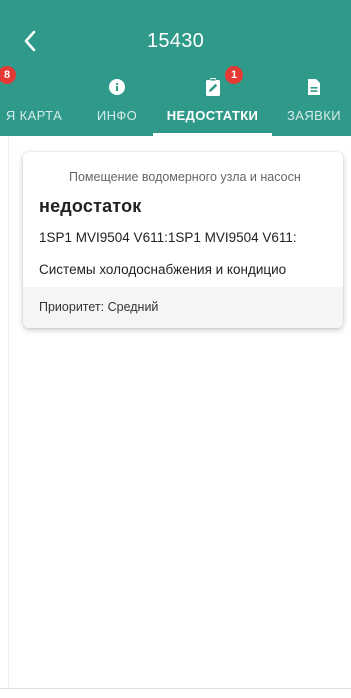 The width and height of the screenshot is (351, 698). I want to click on tab-map-label: Я КАРТА, so click(34, 115).